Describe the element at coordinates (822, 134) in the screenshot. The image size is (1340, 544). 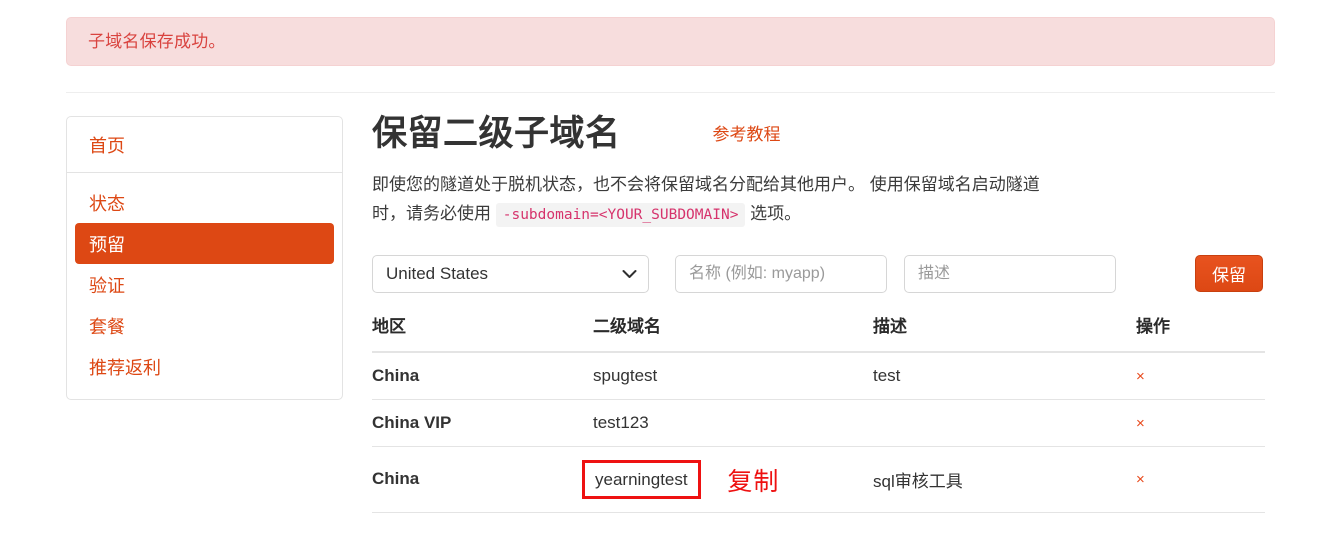
I see `title-row: 保留二级子域名 参考教程` at that location.